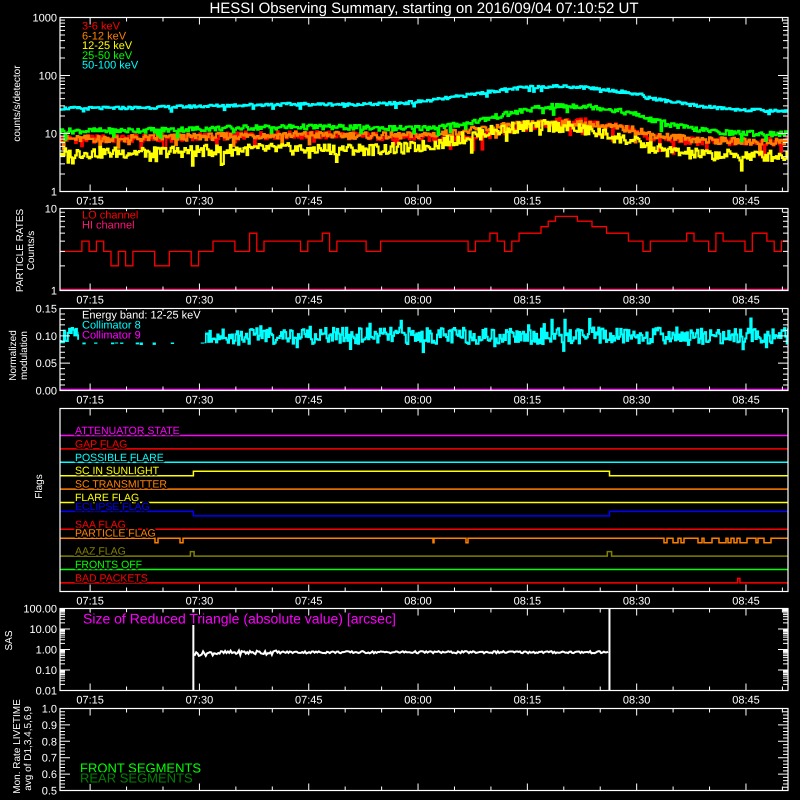  What do you see at coordinates (46, 310) in the screenshot?
I see `tick-label: 0.15` at bounding box center [46, 310].